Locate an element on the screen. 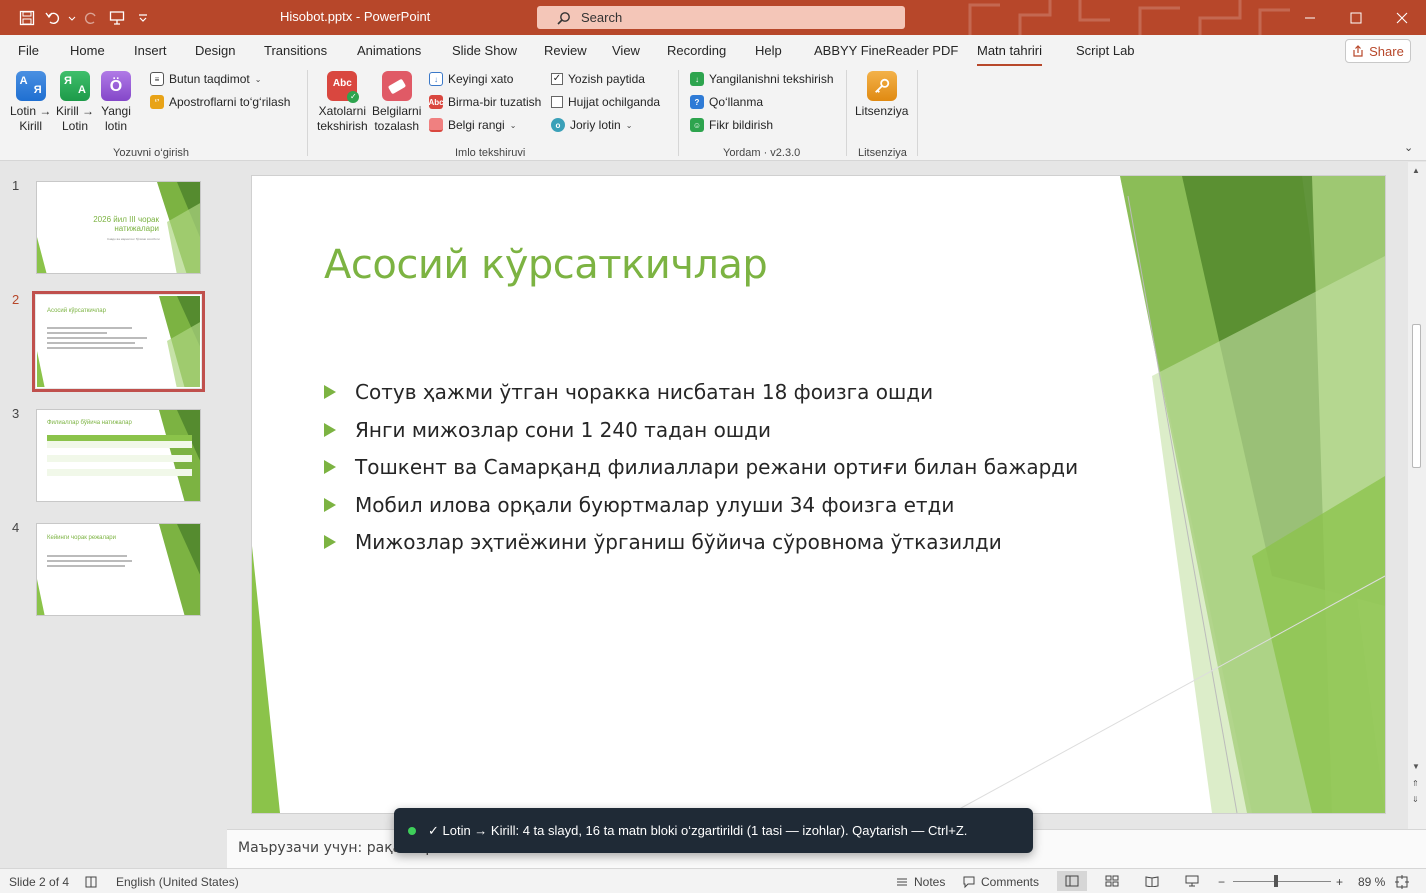 Image resolution: width=1426 pixels, height=893 pixels. fix-apostrophes-button: ‘’ Apostroflarni to‘g‘rilash is located at coordinates (220, 102).